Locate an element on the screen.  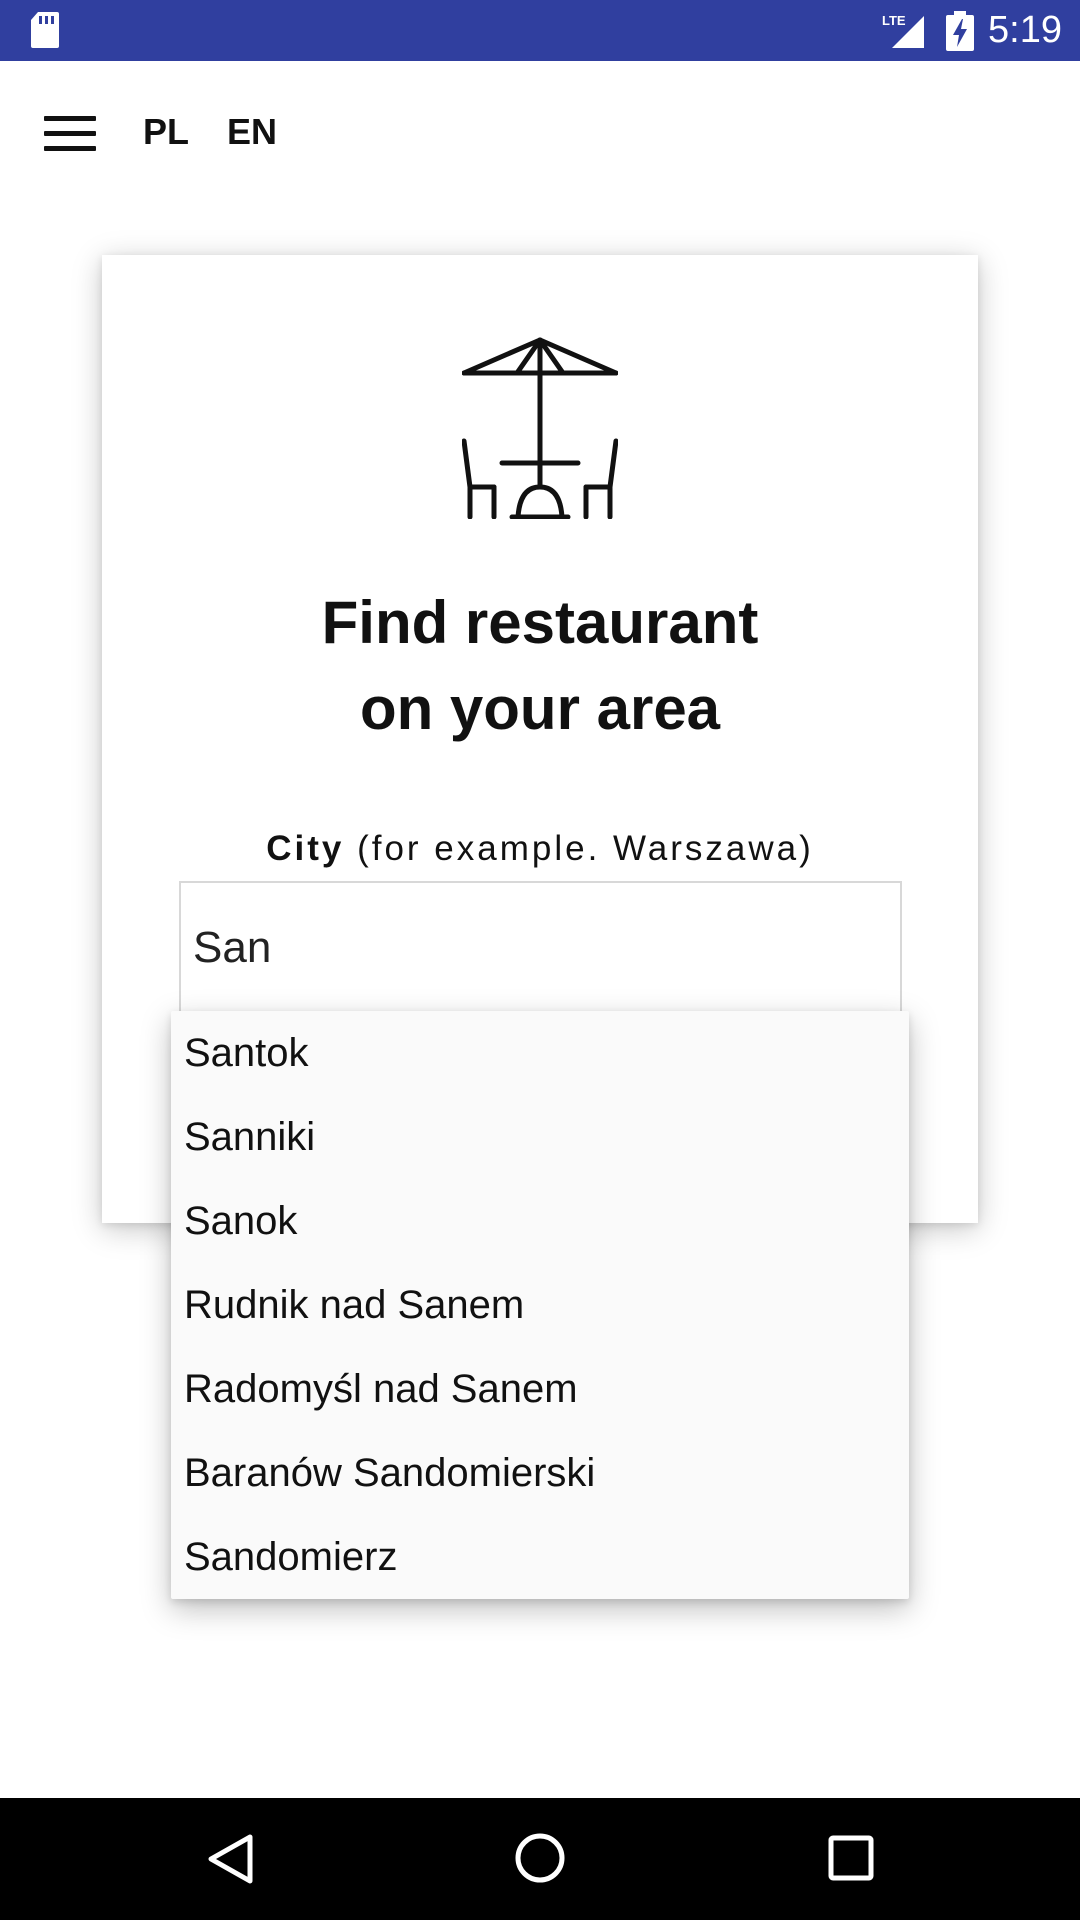
suggestion-item: Santok is located at coordinates (540, 1053).